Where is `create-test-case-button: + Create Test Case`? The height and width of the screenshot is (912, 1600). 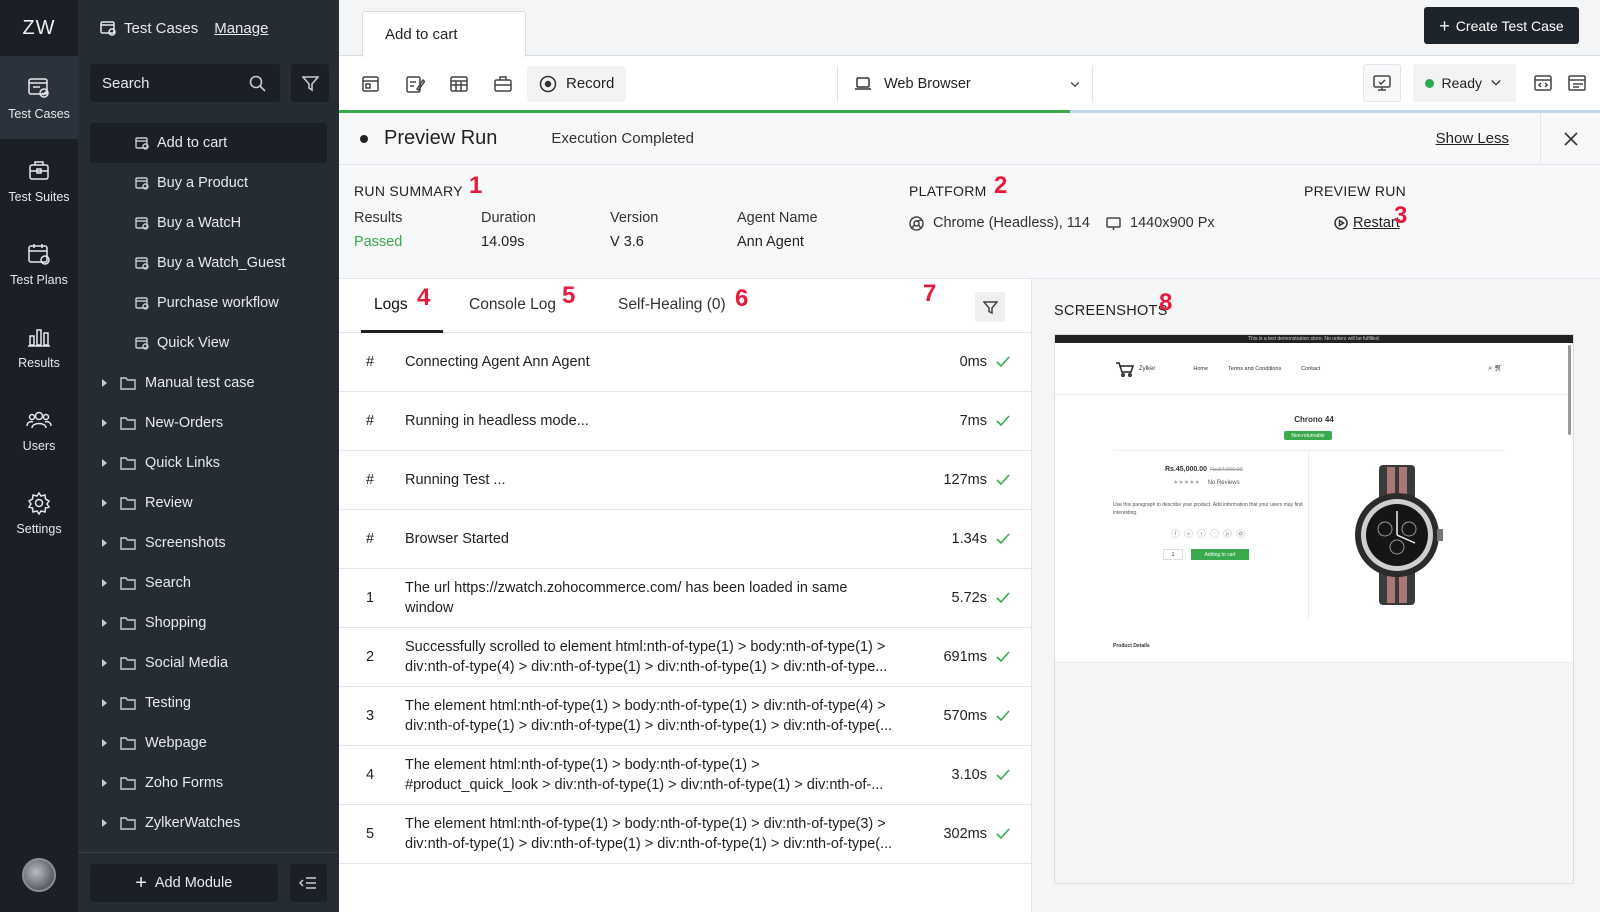
create-test-case-button: + Create Test Case is located at coordinates (1501, 25).